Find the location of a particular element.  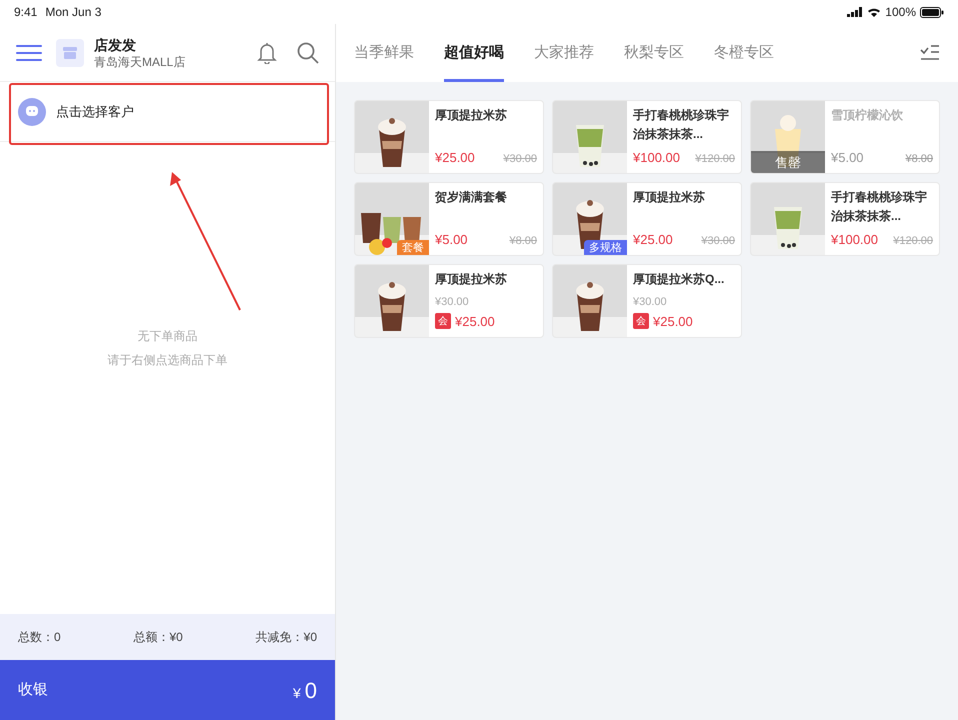

status-date: Mon Jun 3 is located at coordinates (73, 12).